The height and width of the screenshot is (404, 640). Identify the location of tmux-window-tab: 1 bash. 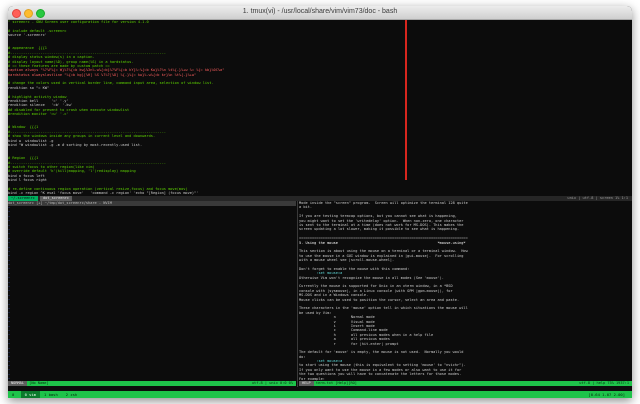
(51, 394).